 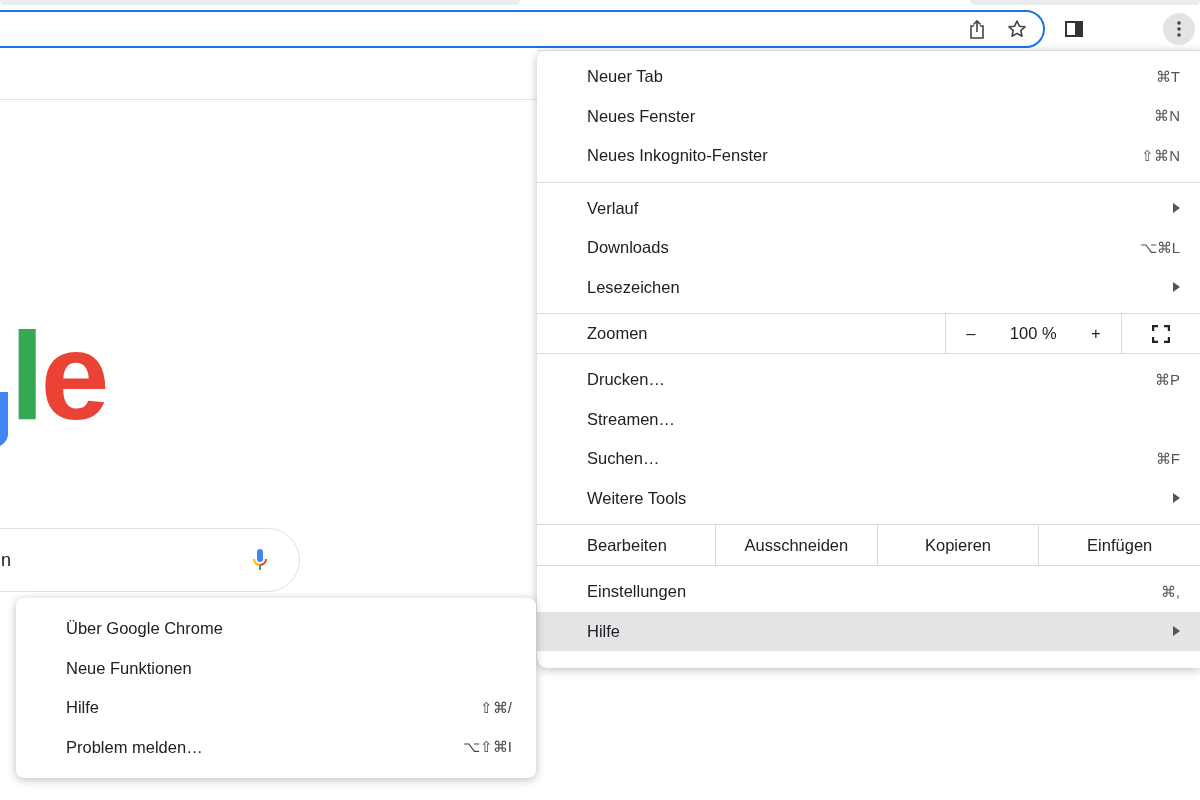 What do you see at coordinates (868, 287) in the screenshot?
I see `menu-item: Lesezeichen` at bounding box center [868, 287].